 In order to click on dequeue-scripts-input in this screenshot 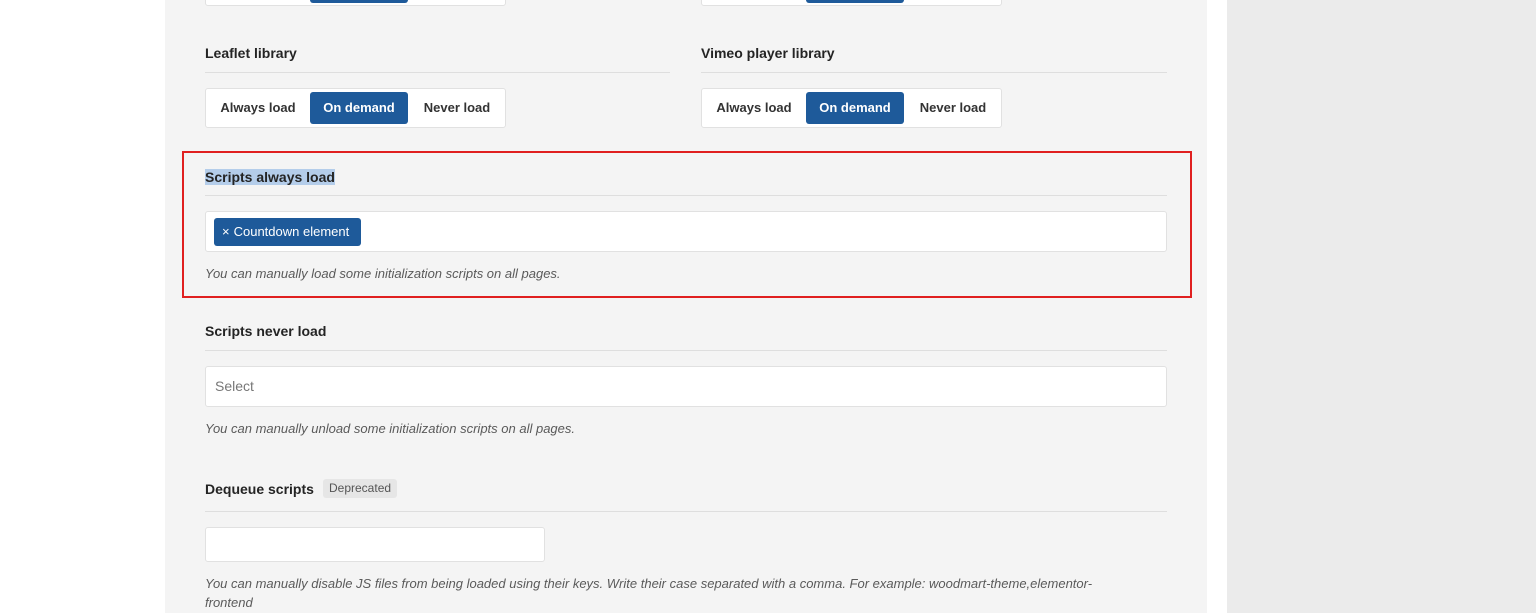, I will do `click(375, 544)`.